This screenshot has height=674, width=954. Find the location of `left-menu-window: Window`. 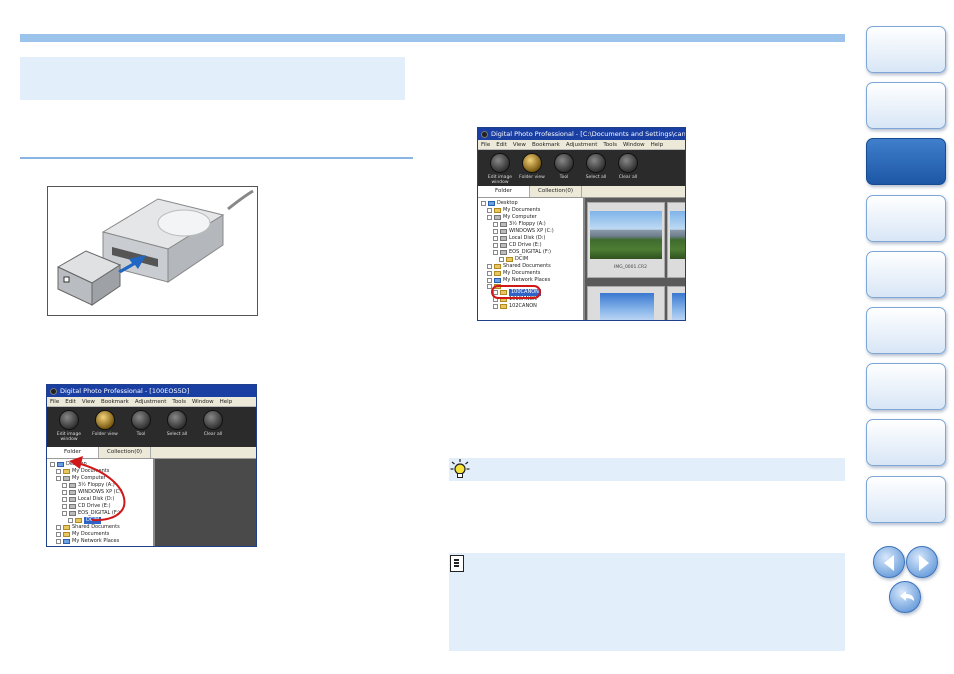

left-menu-window: Window is located at coordinates (203, 402).